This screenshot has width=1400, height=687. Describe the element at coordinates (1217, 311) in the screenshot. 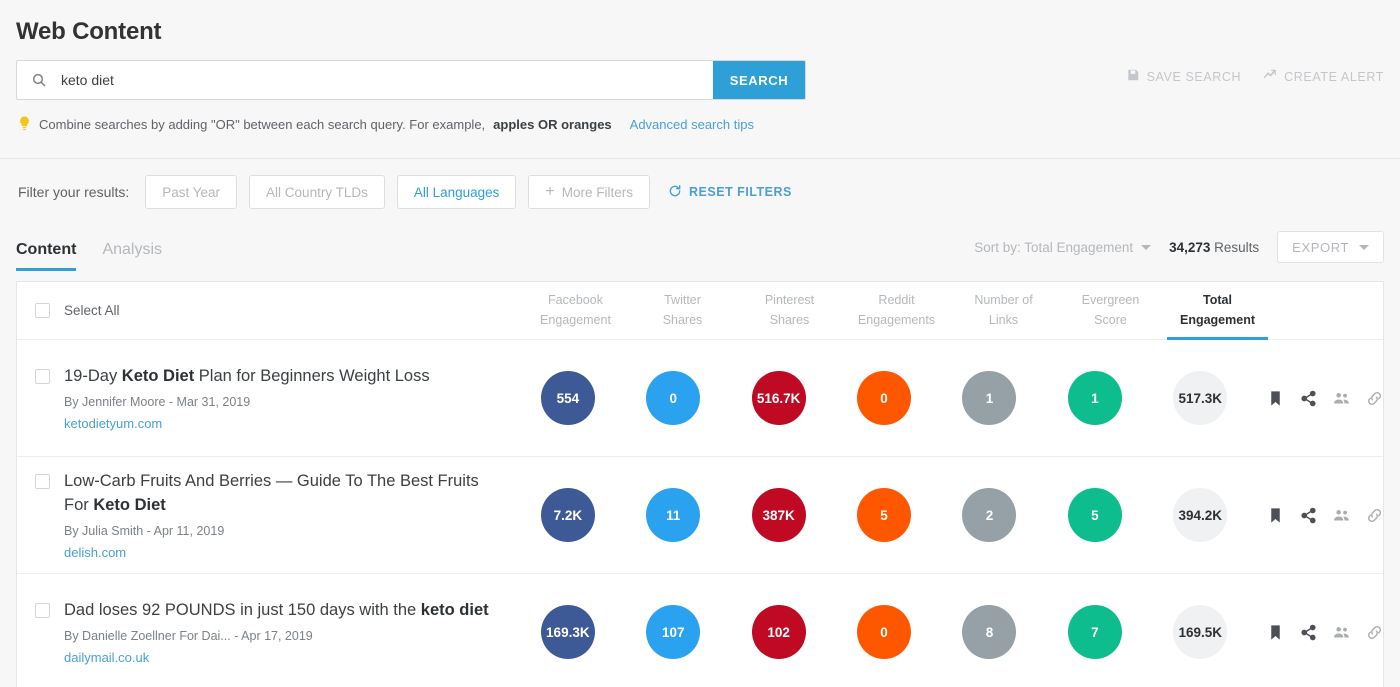

I see `column-header-total: Total Engagement` at that location.